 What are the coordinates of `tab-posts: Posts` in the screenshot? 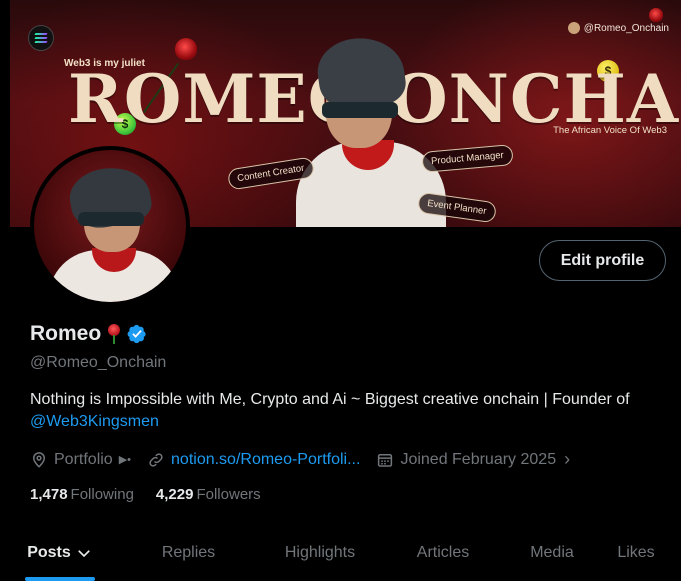 It's located at (60, 553).